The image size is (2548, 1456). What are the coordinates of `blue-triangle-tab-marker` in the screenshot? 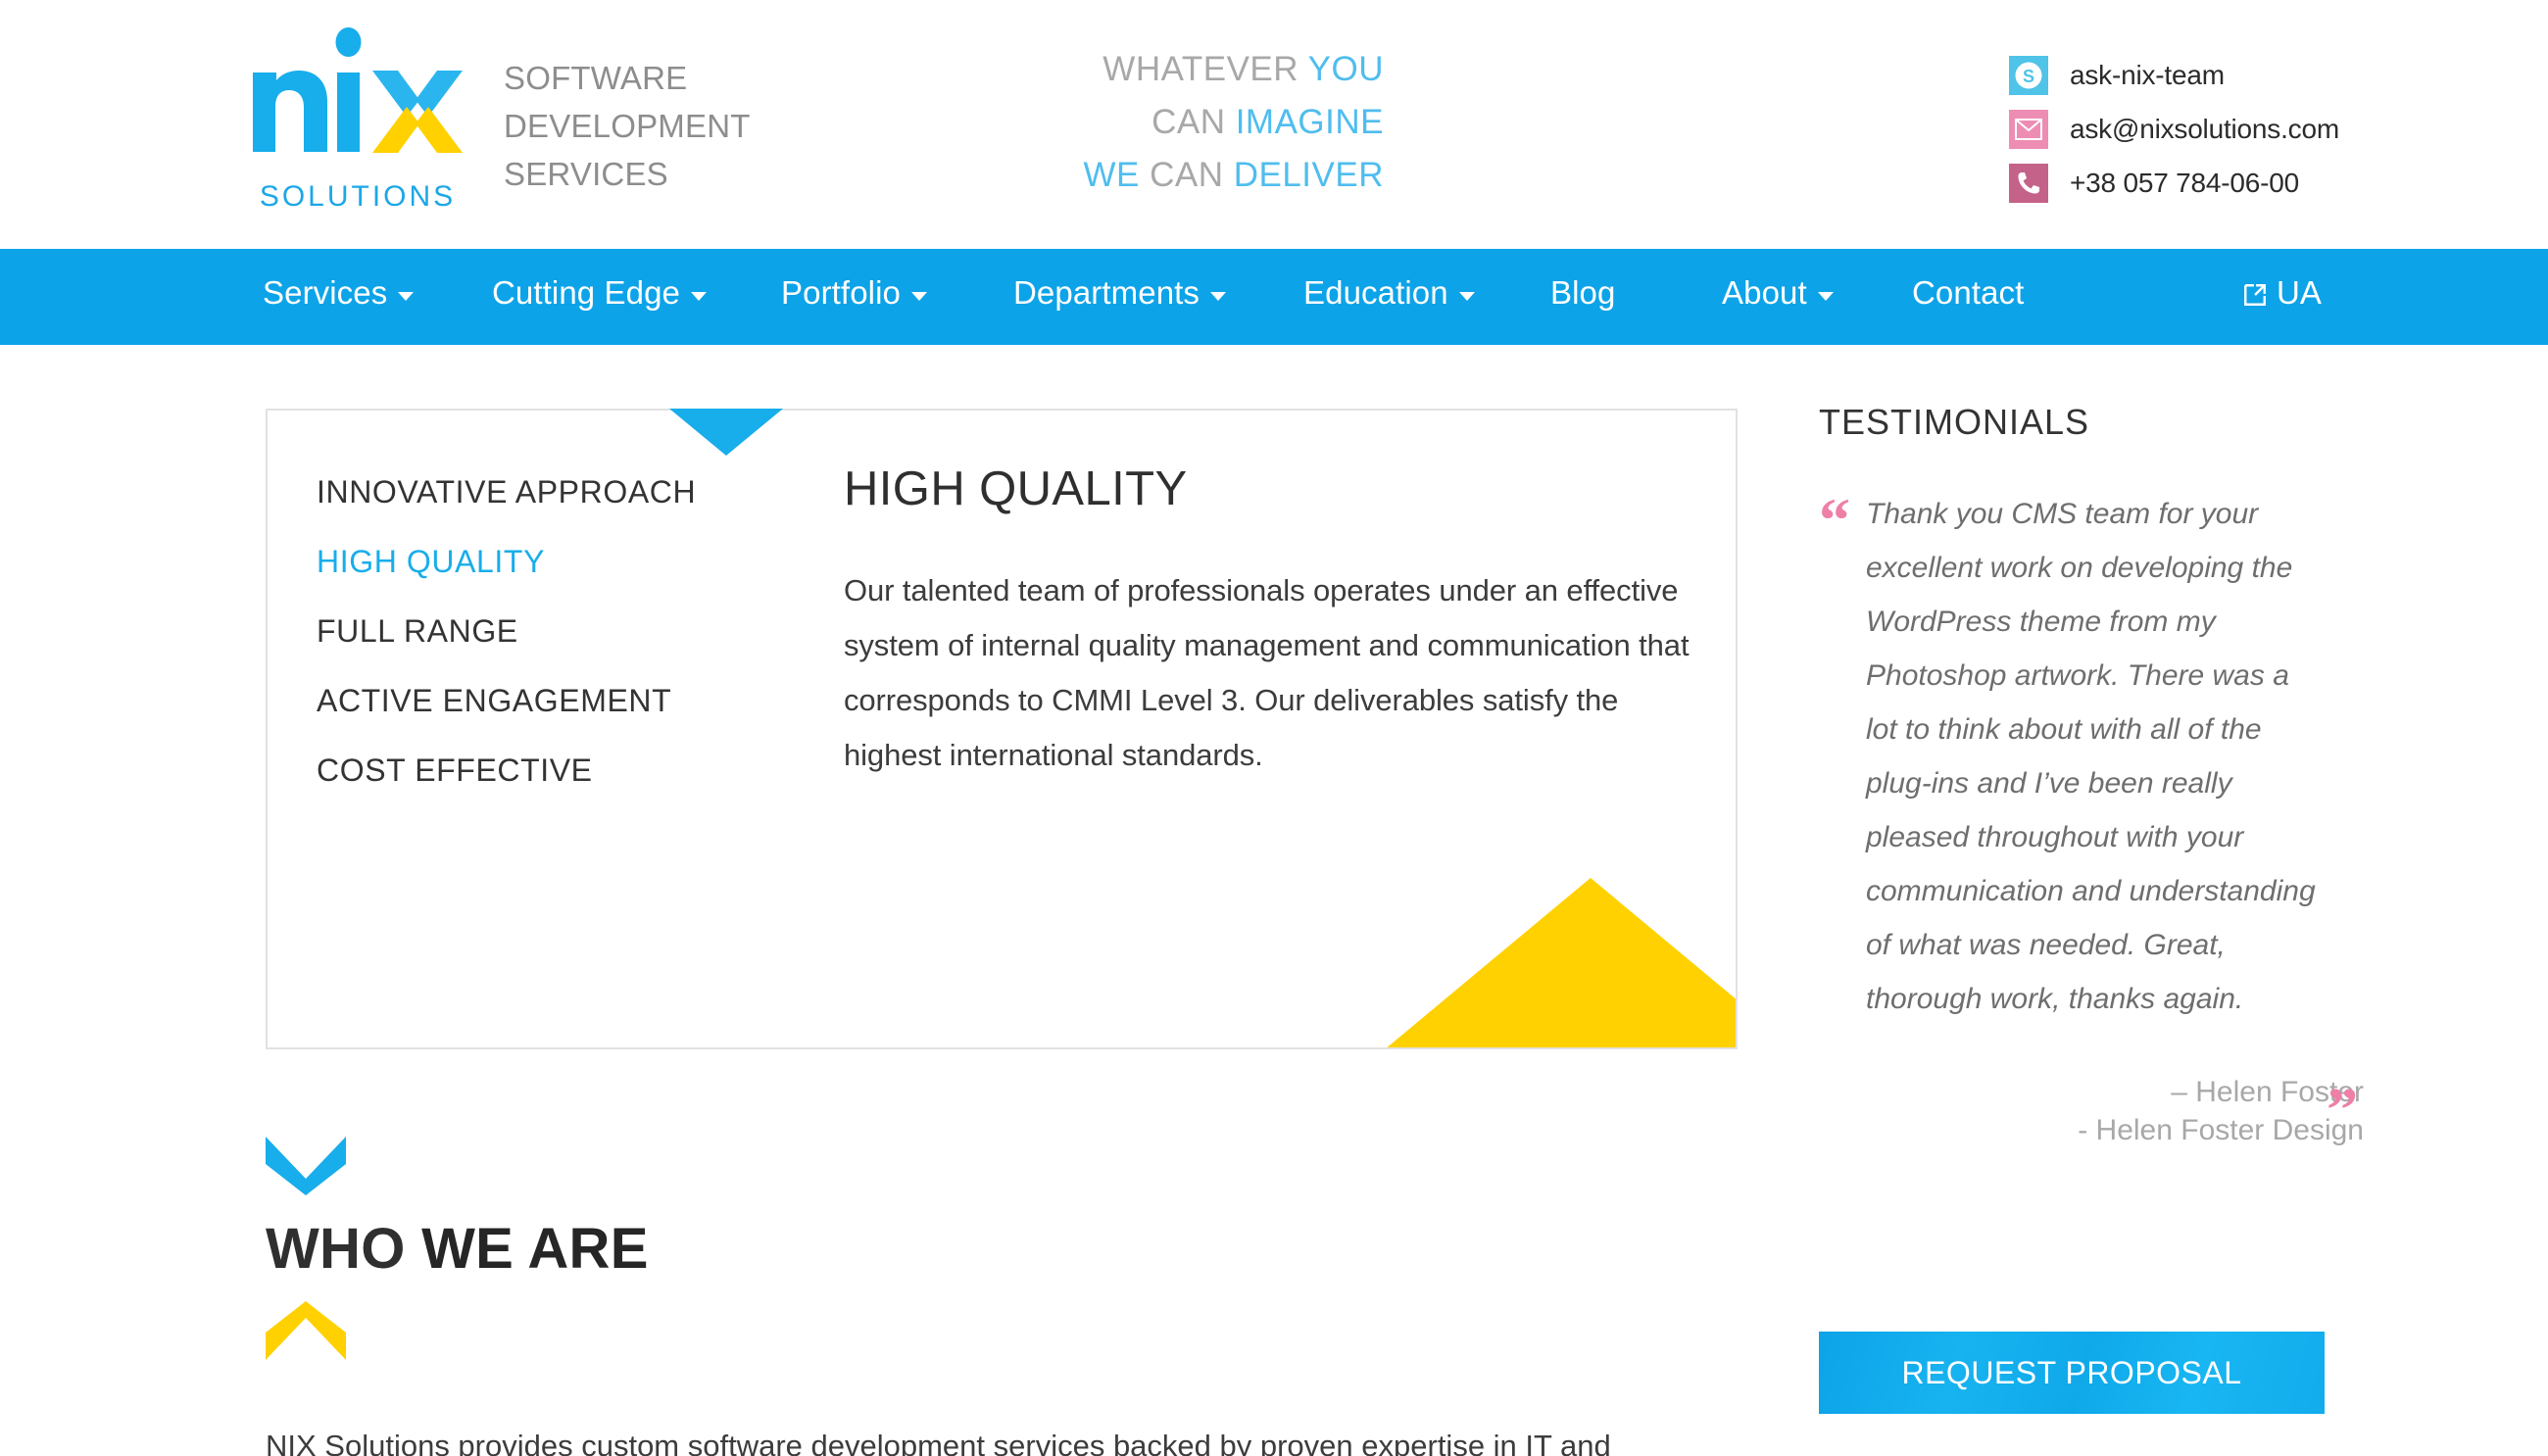 It's located at (726, 432).